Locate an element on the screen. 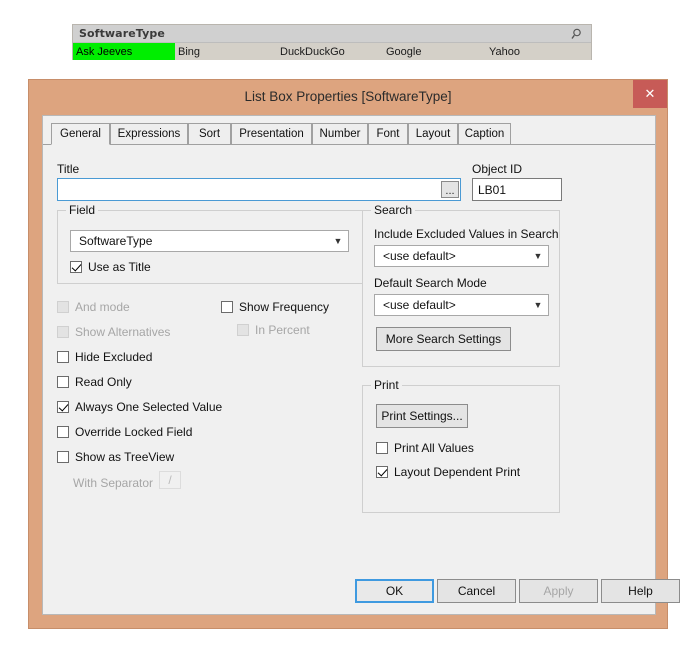 The image size is (696, 653). tab-expressions: Expressions is located at coordinates (149, 134).